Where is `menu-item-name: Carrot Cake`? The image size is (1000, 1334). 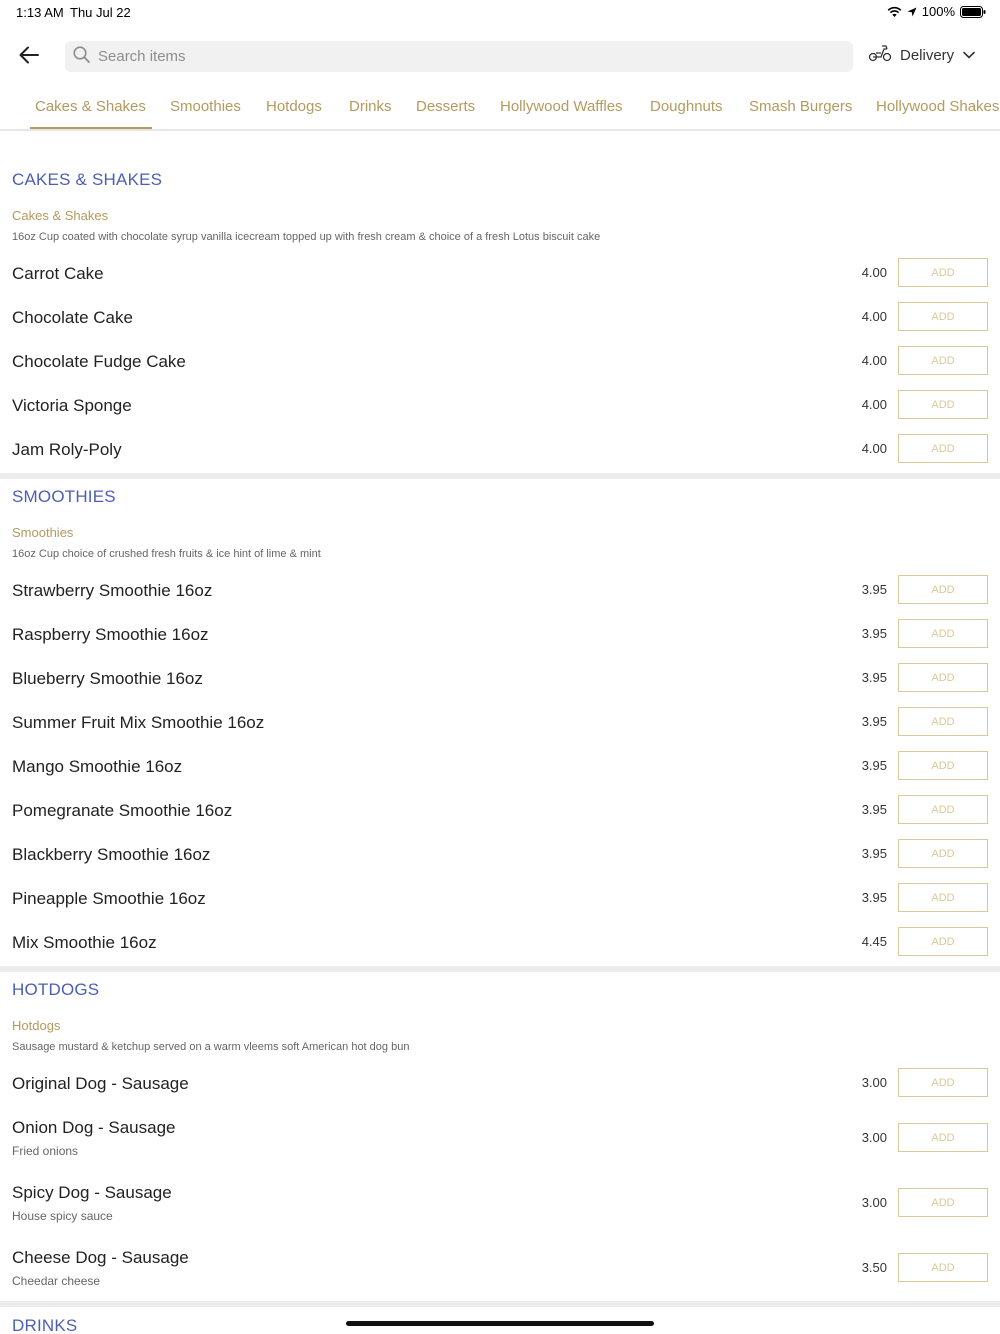
menu-item-name: Carrot Cake is located at coordinates (58, 274).